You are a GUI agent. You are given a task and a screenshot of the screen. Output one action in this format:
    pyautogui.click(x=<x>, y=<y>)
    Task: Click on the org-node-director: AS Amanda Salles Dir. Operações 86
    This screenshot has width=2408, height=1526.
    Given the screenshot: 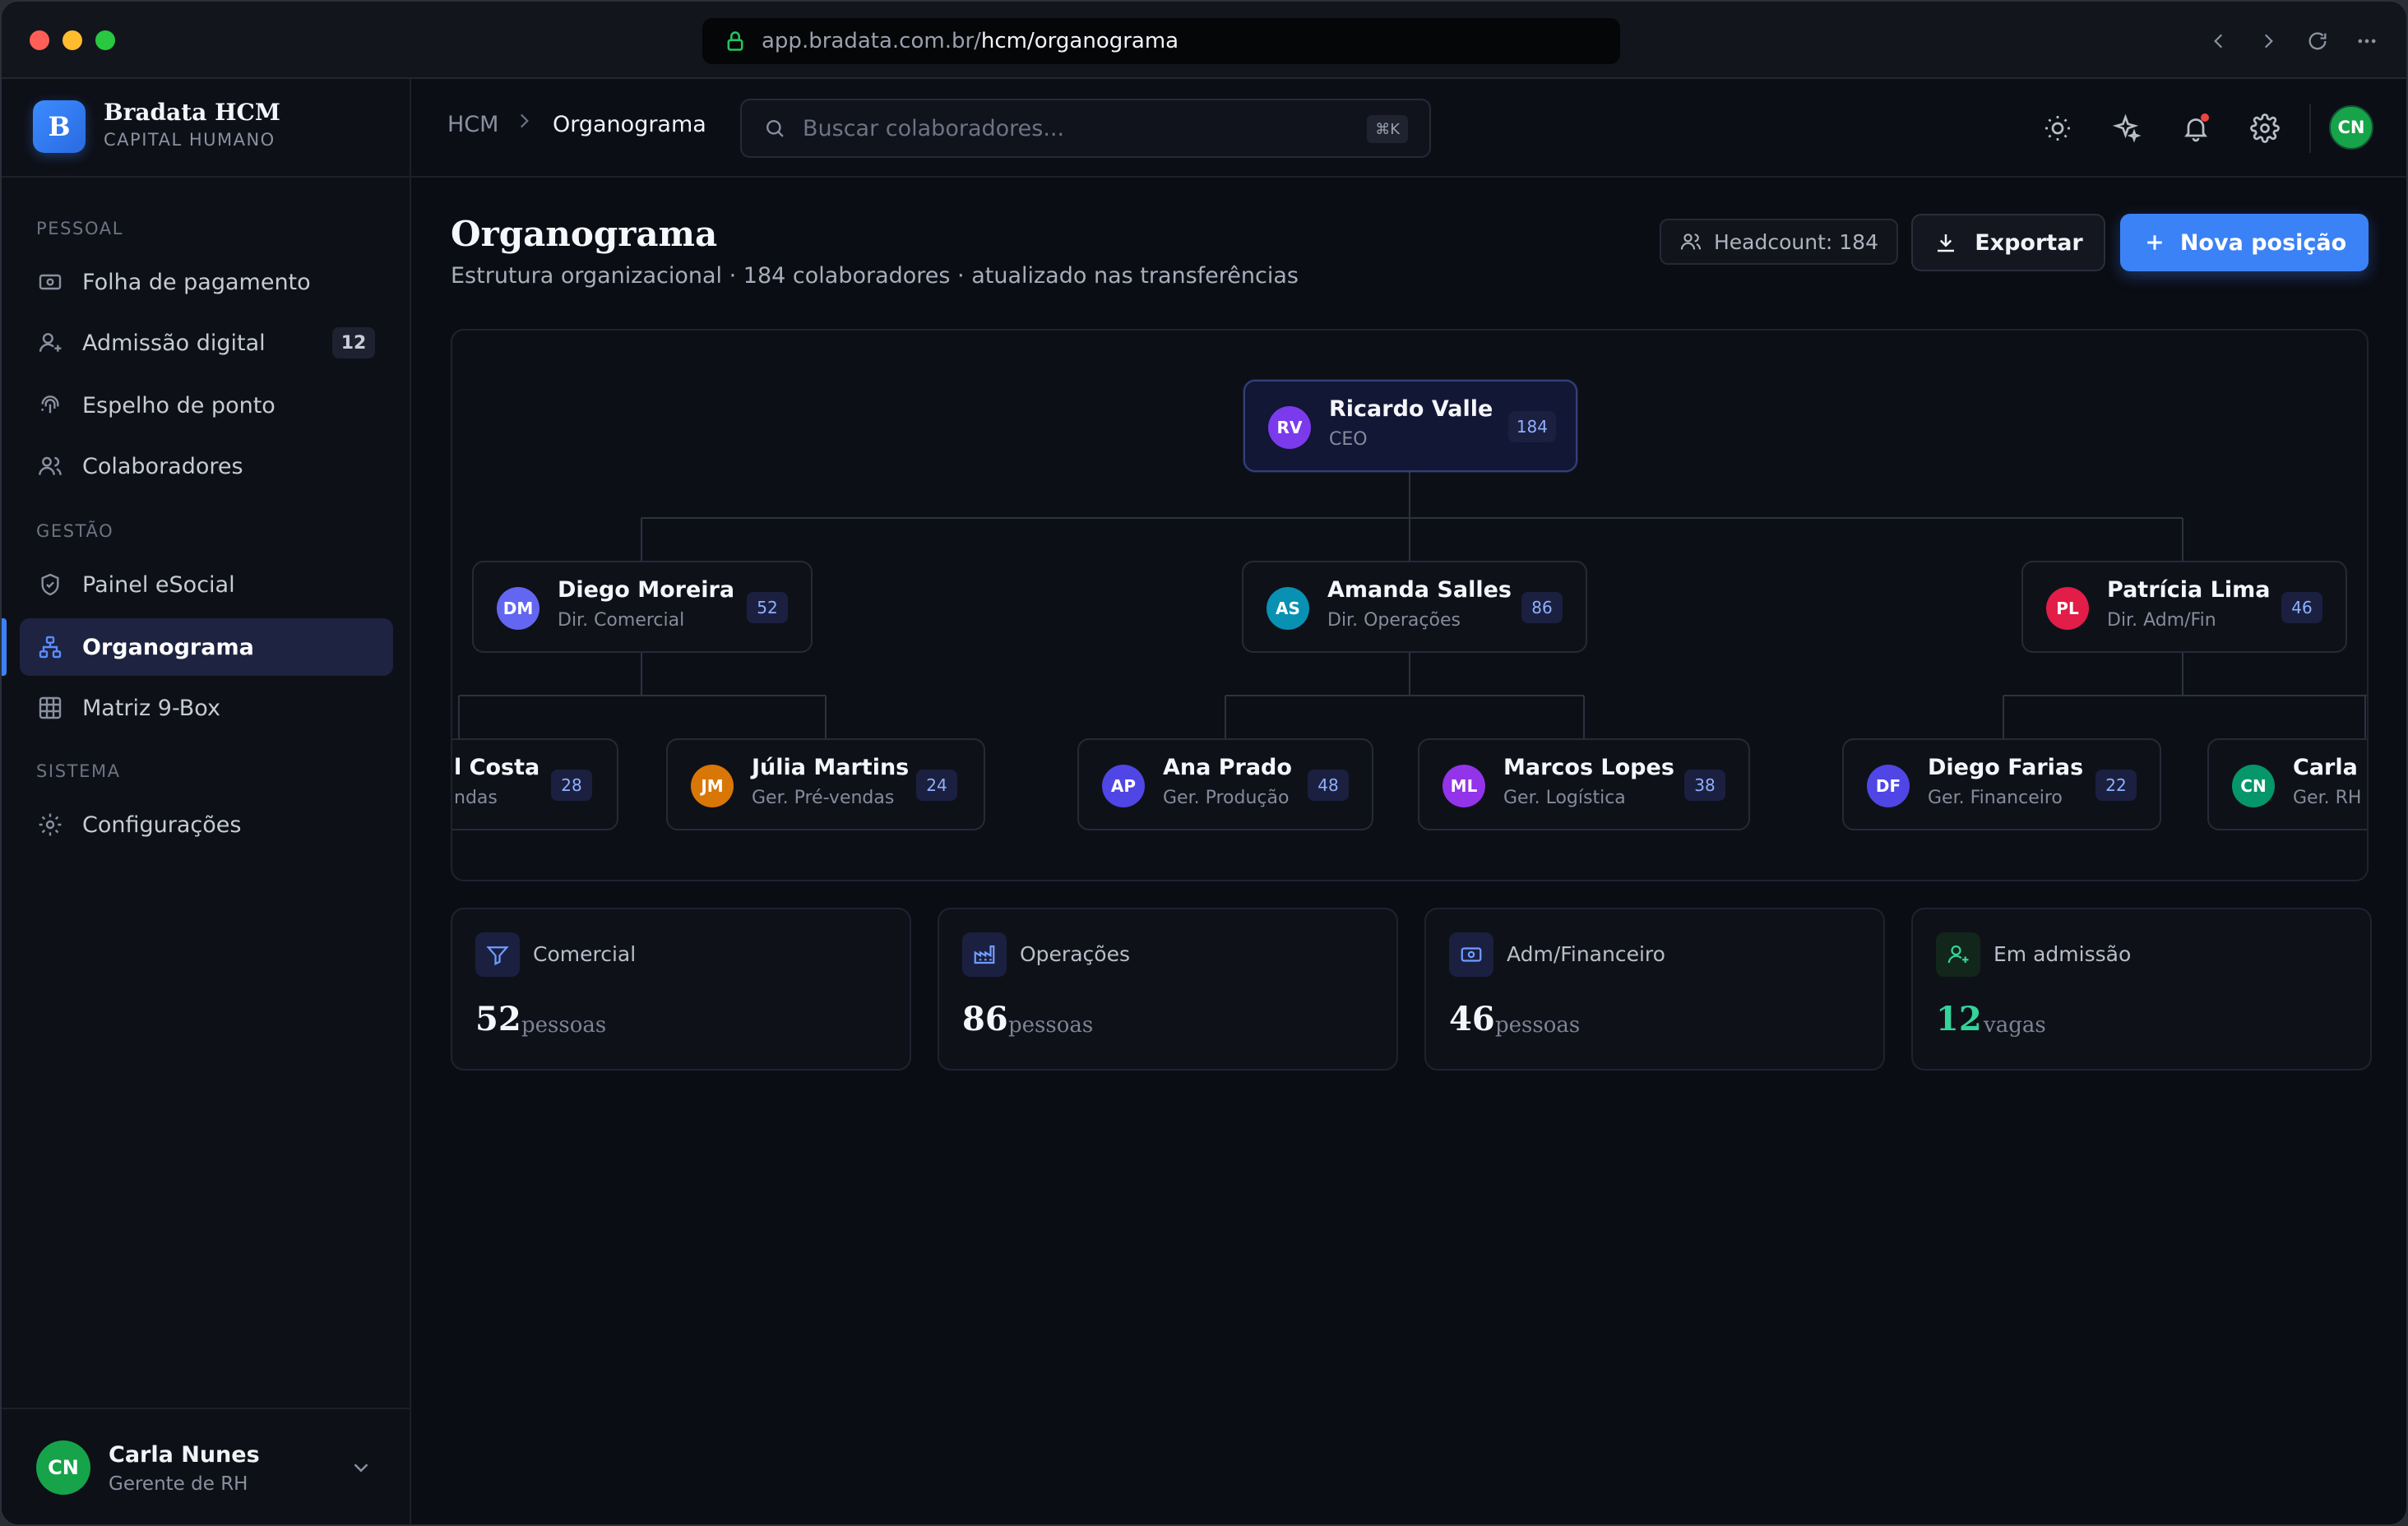 What is the action you would take?
    pyautogui.click(x=1414, y=607)
    